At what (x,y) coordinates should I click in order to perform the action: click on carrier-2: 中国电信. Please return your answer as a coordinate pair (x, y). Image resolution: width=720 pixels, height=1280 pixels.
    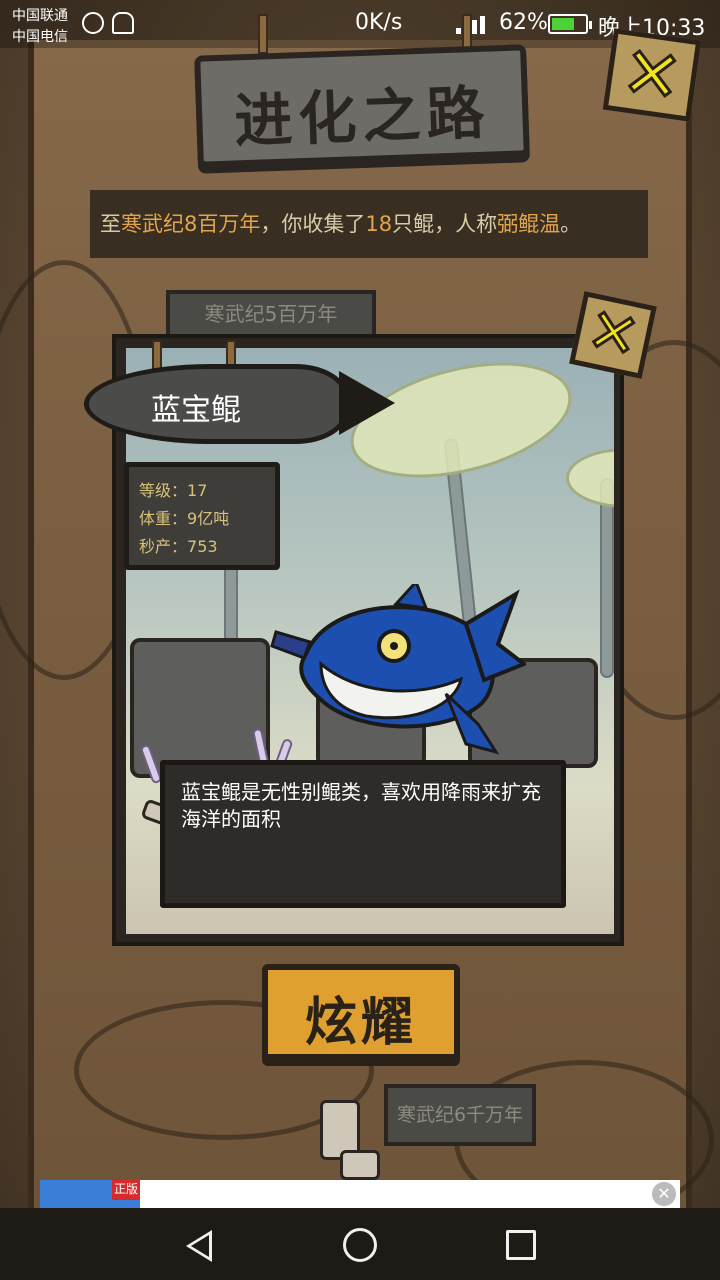
    Looking at the image, I should click on (40, 37).